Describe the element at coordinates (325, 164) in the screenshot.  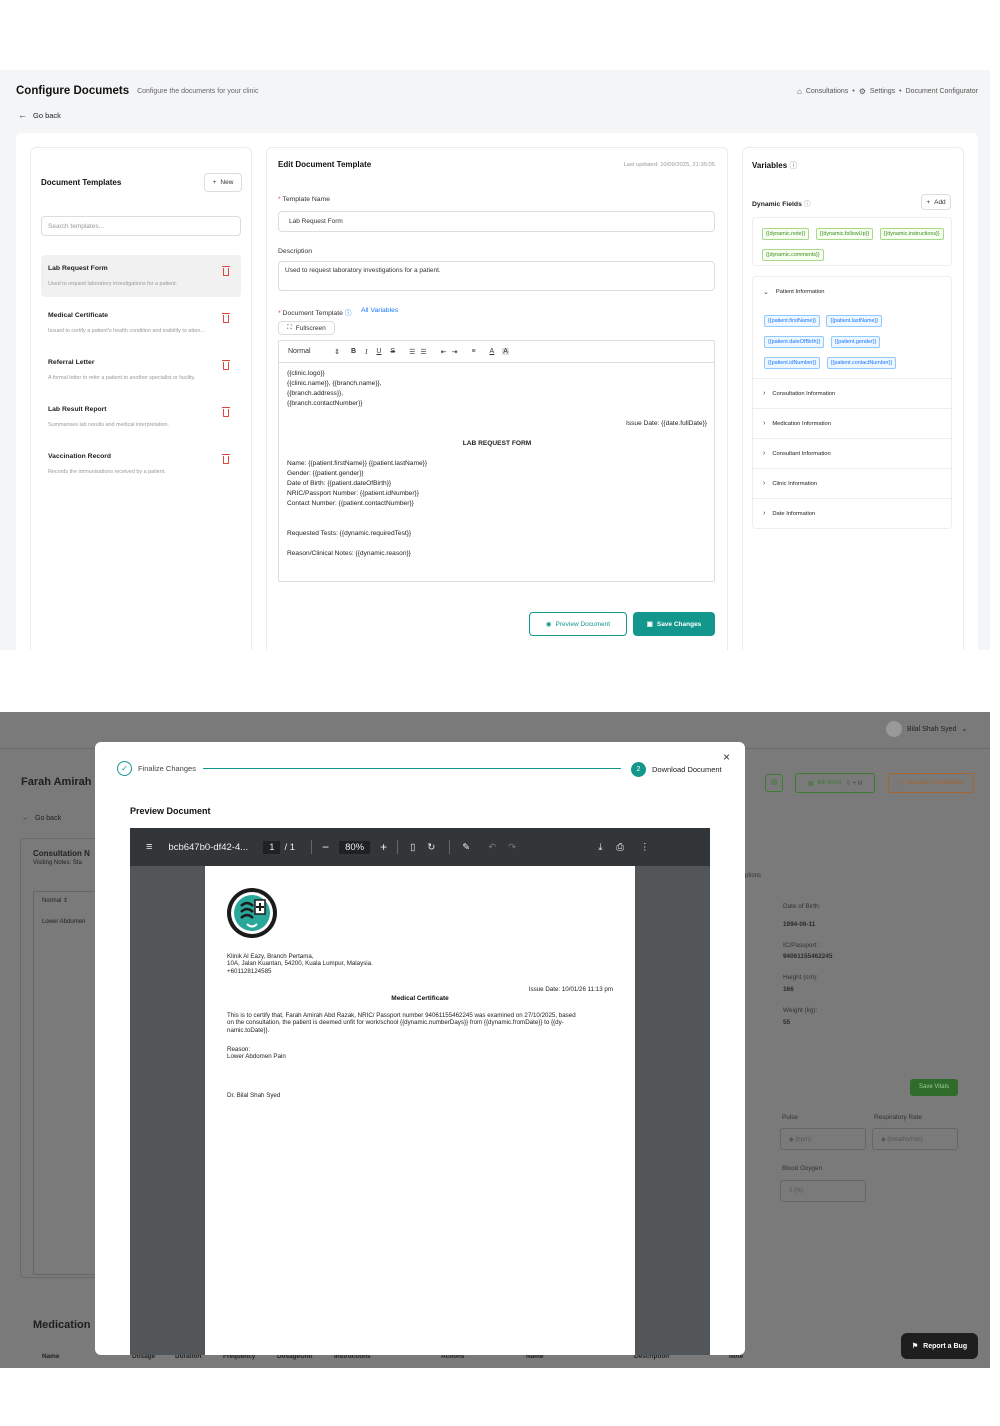
I see `edit-panel-title: Edit Document Template` at that location.